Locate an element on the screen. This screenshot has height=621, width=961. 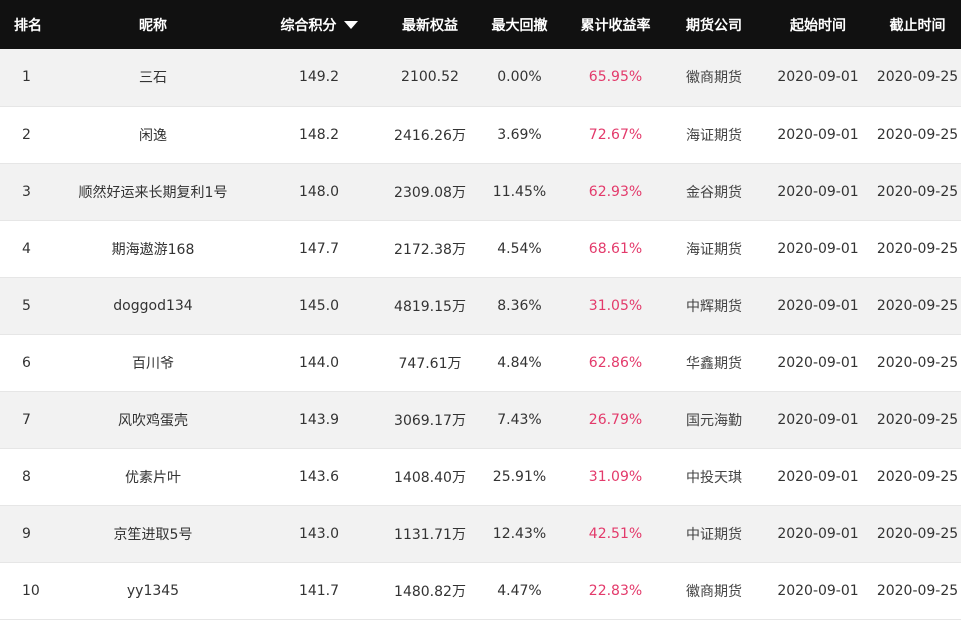
rank-cell: 2 is located at coordinates (27, 135).